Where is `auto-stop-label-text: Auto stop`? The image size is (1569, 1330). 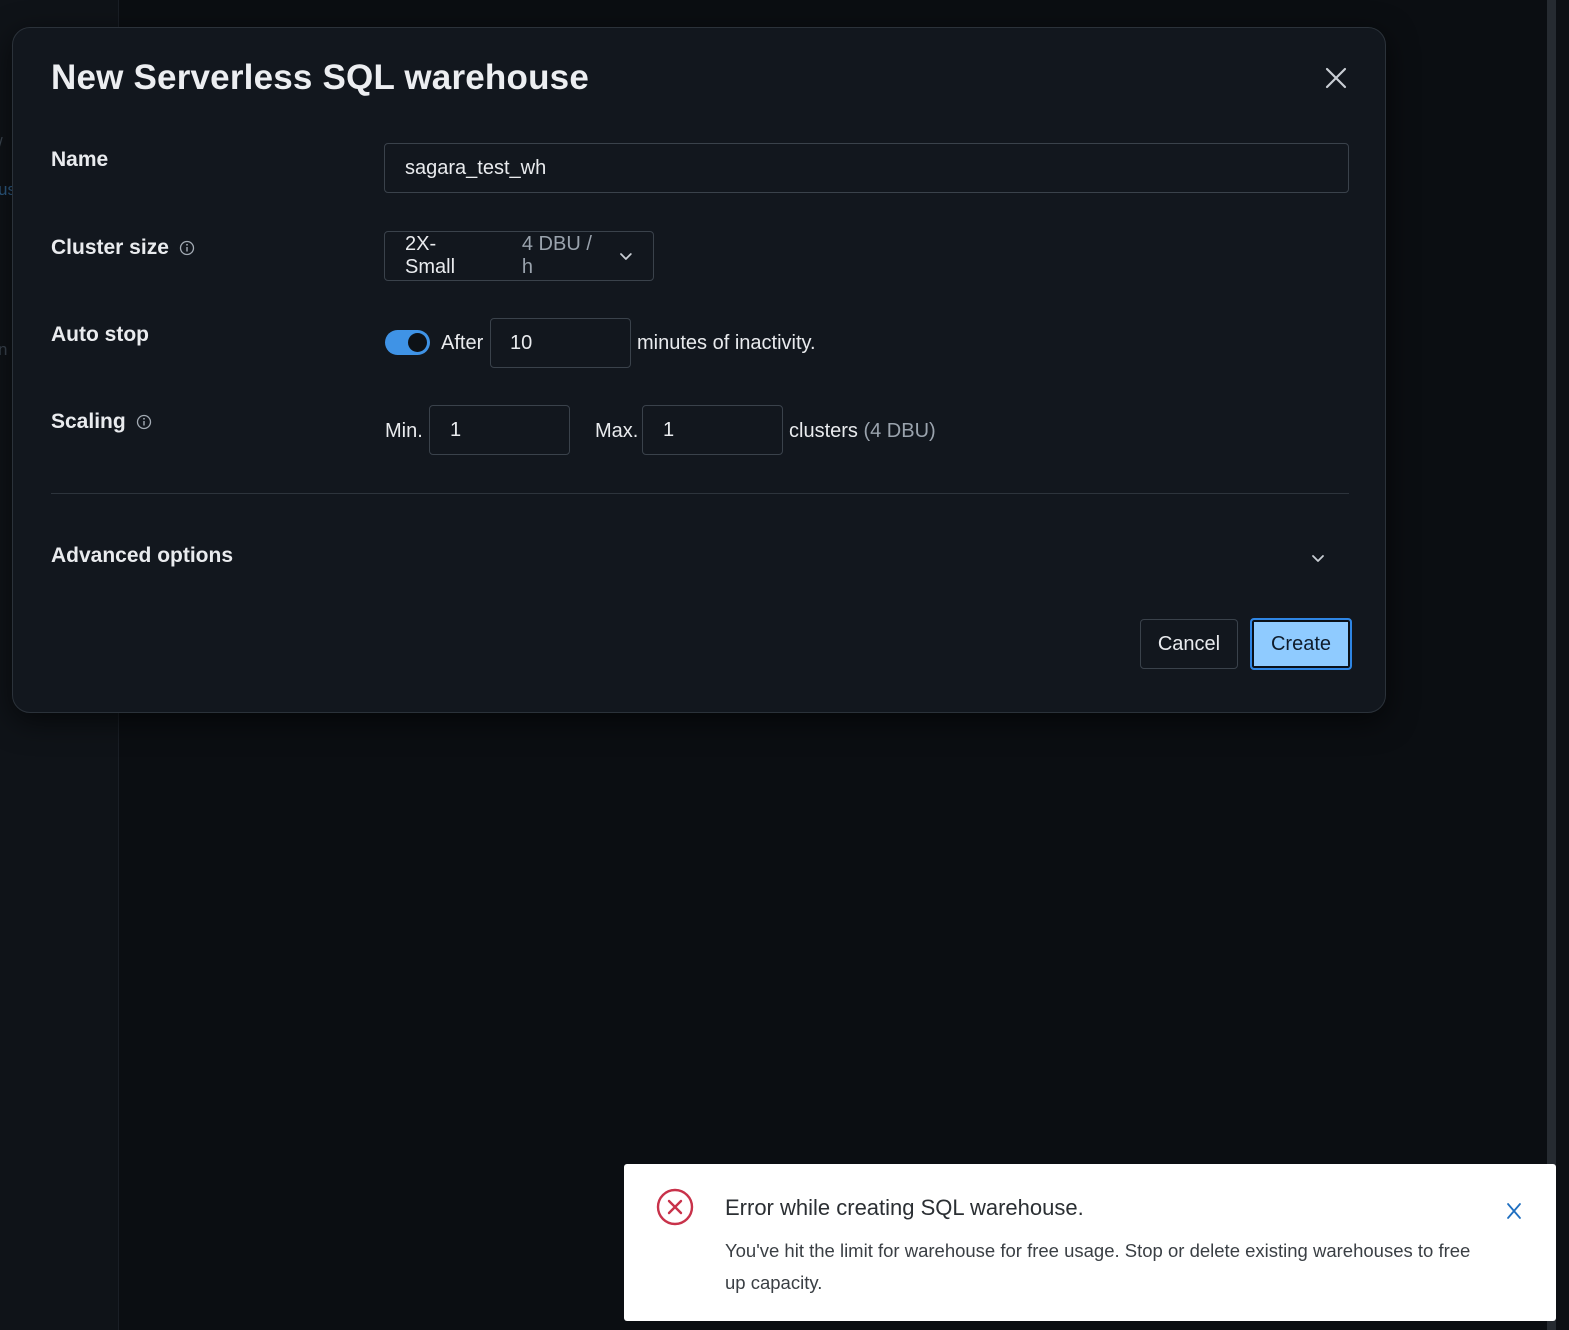 auto-stop-label-text: Auto stop is located at coordinates (100, 334).